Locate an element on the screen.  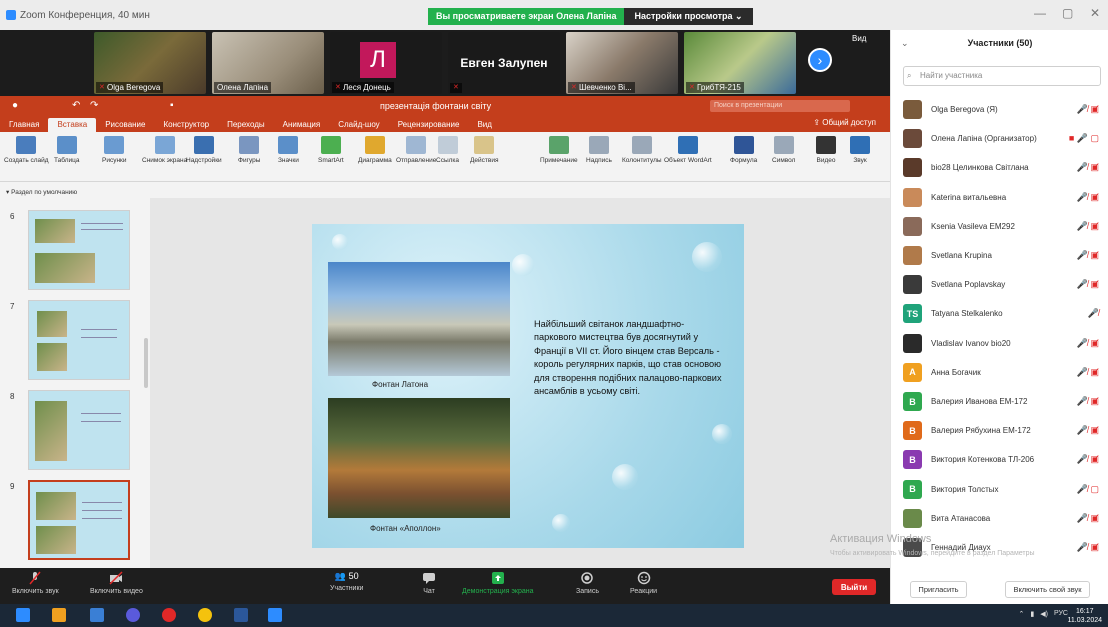
language-indicator: РУС is located at coordinates (1061, 614).